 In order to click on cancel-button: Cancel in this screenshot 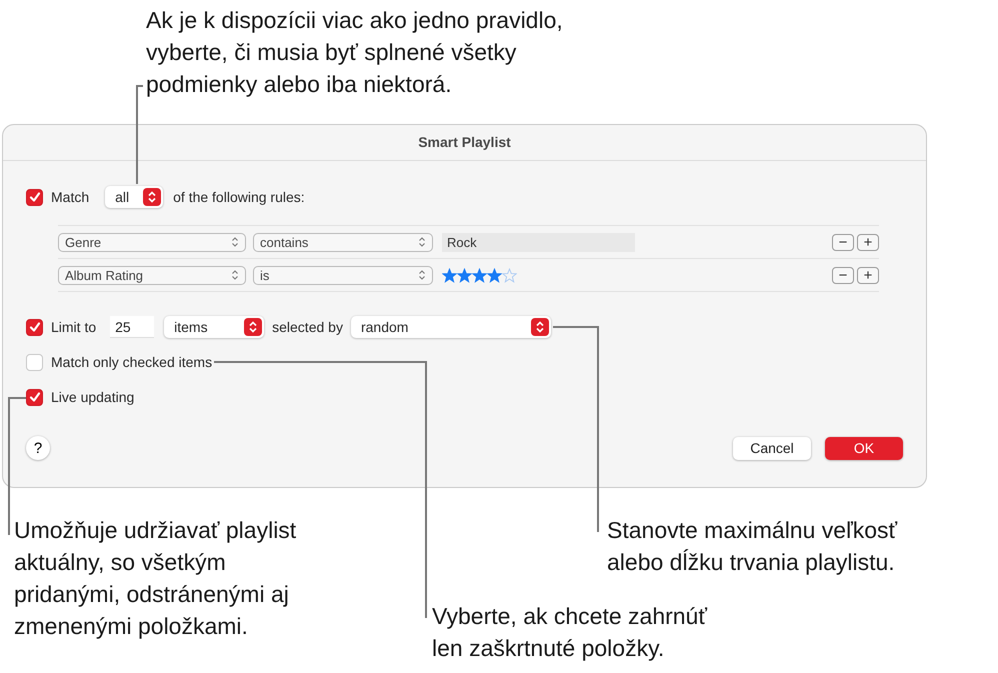, I will do `click(772, 448)`.